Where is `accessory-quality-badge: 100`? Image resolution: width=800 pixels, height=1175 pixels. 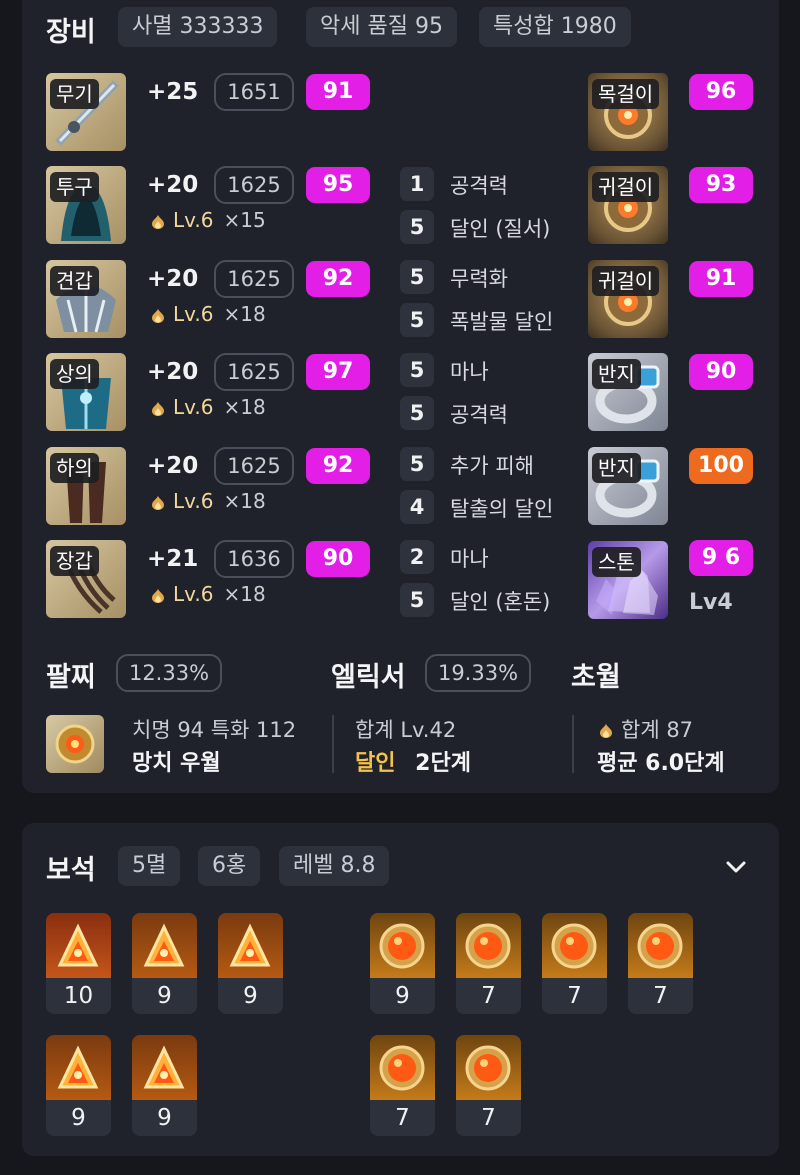
accessory-quality-badge: 100 is located at coordinates (721, 466).